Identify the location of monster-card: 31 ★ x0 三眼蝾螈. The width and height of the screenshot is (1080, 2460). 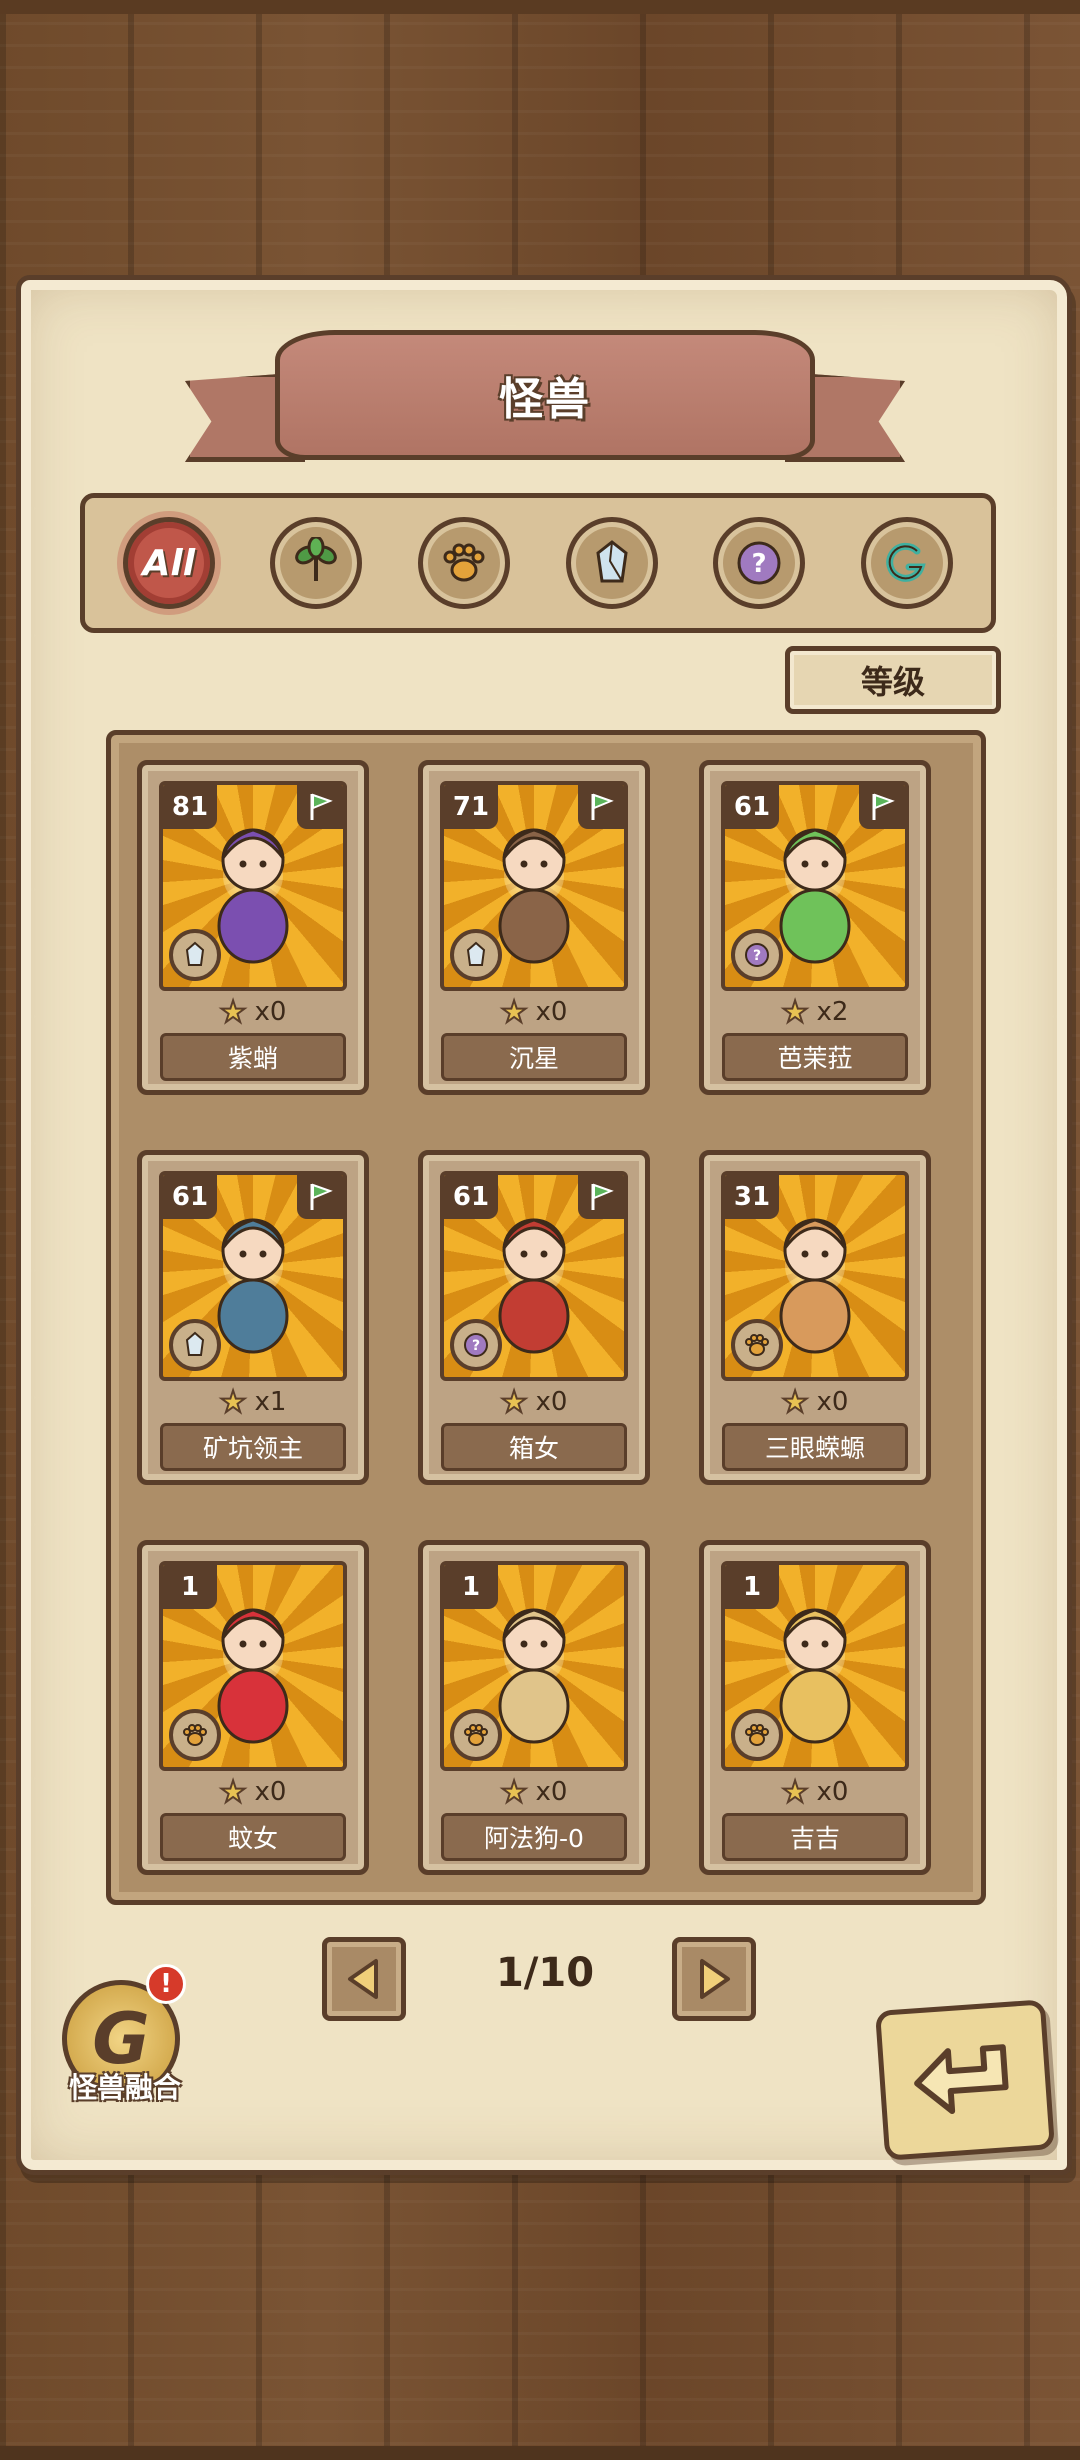
(815, 1317).